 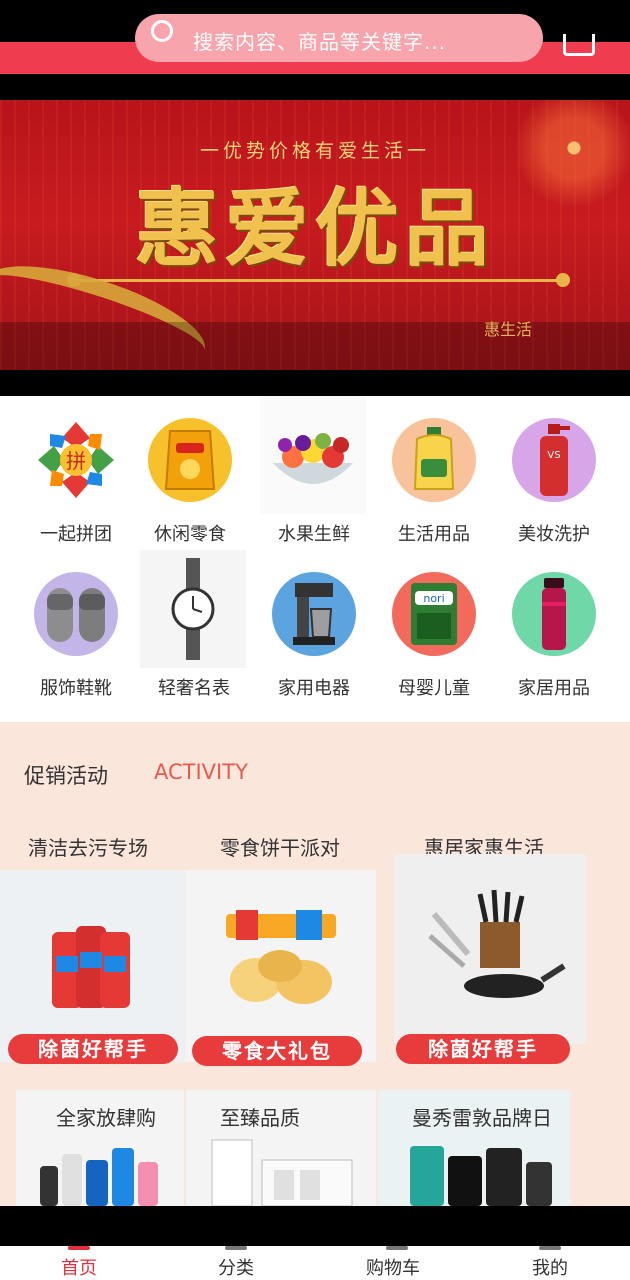 I want to click on promo-title: 促销活动, so click(x=66, y=776).